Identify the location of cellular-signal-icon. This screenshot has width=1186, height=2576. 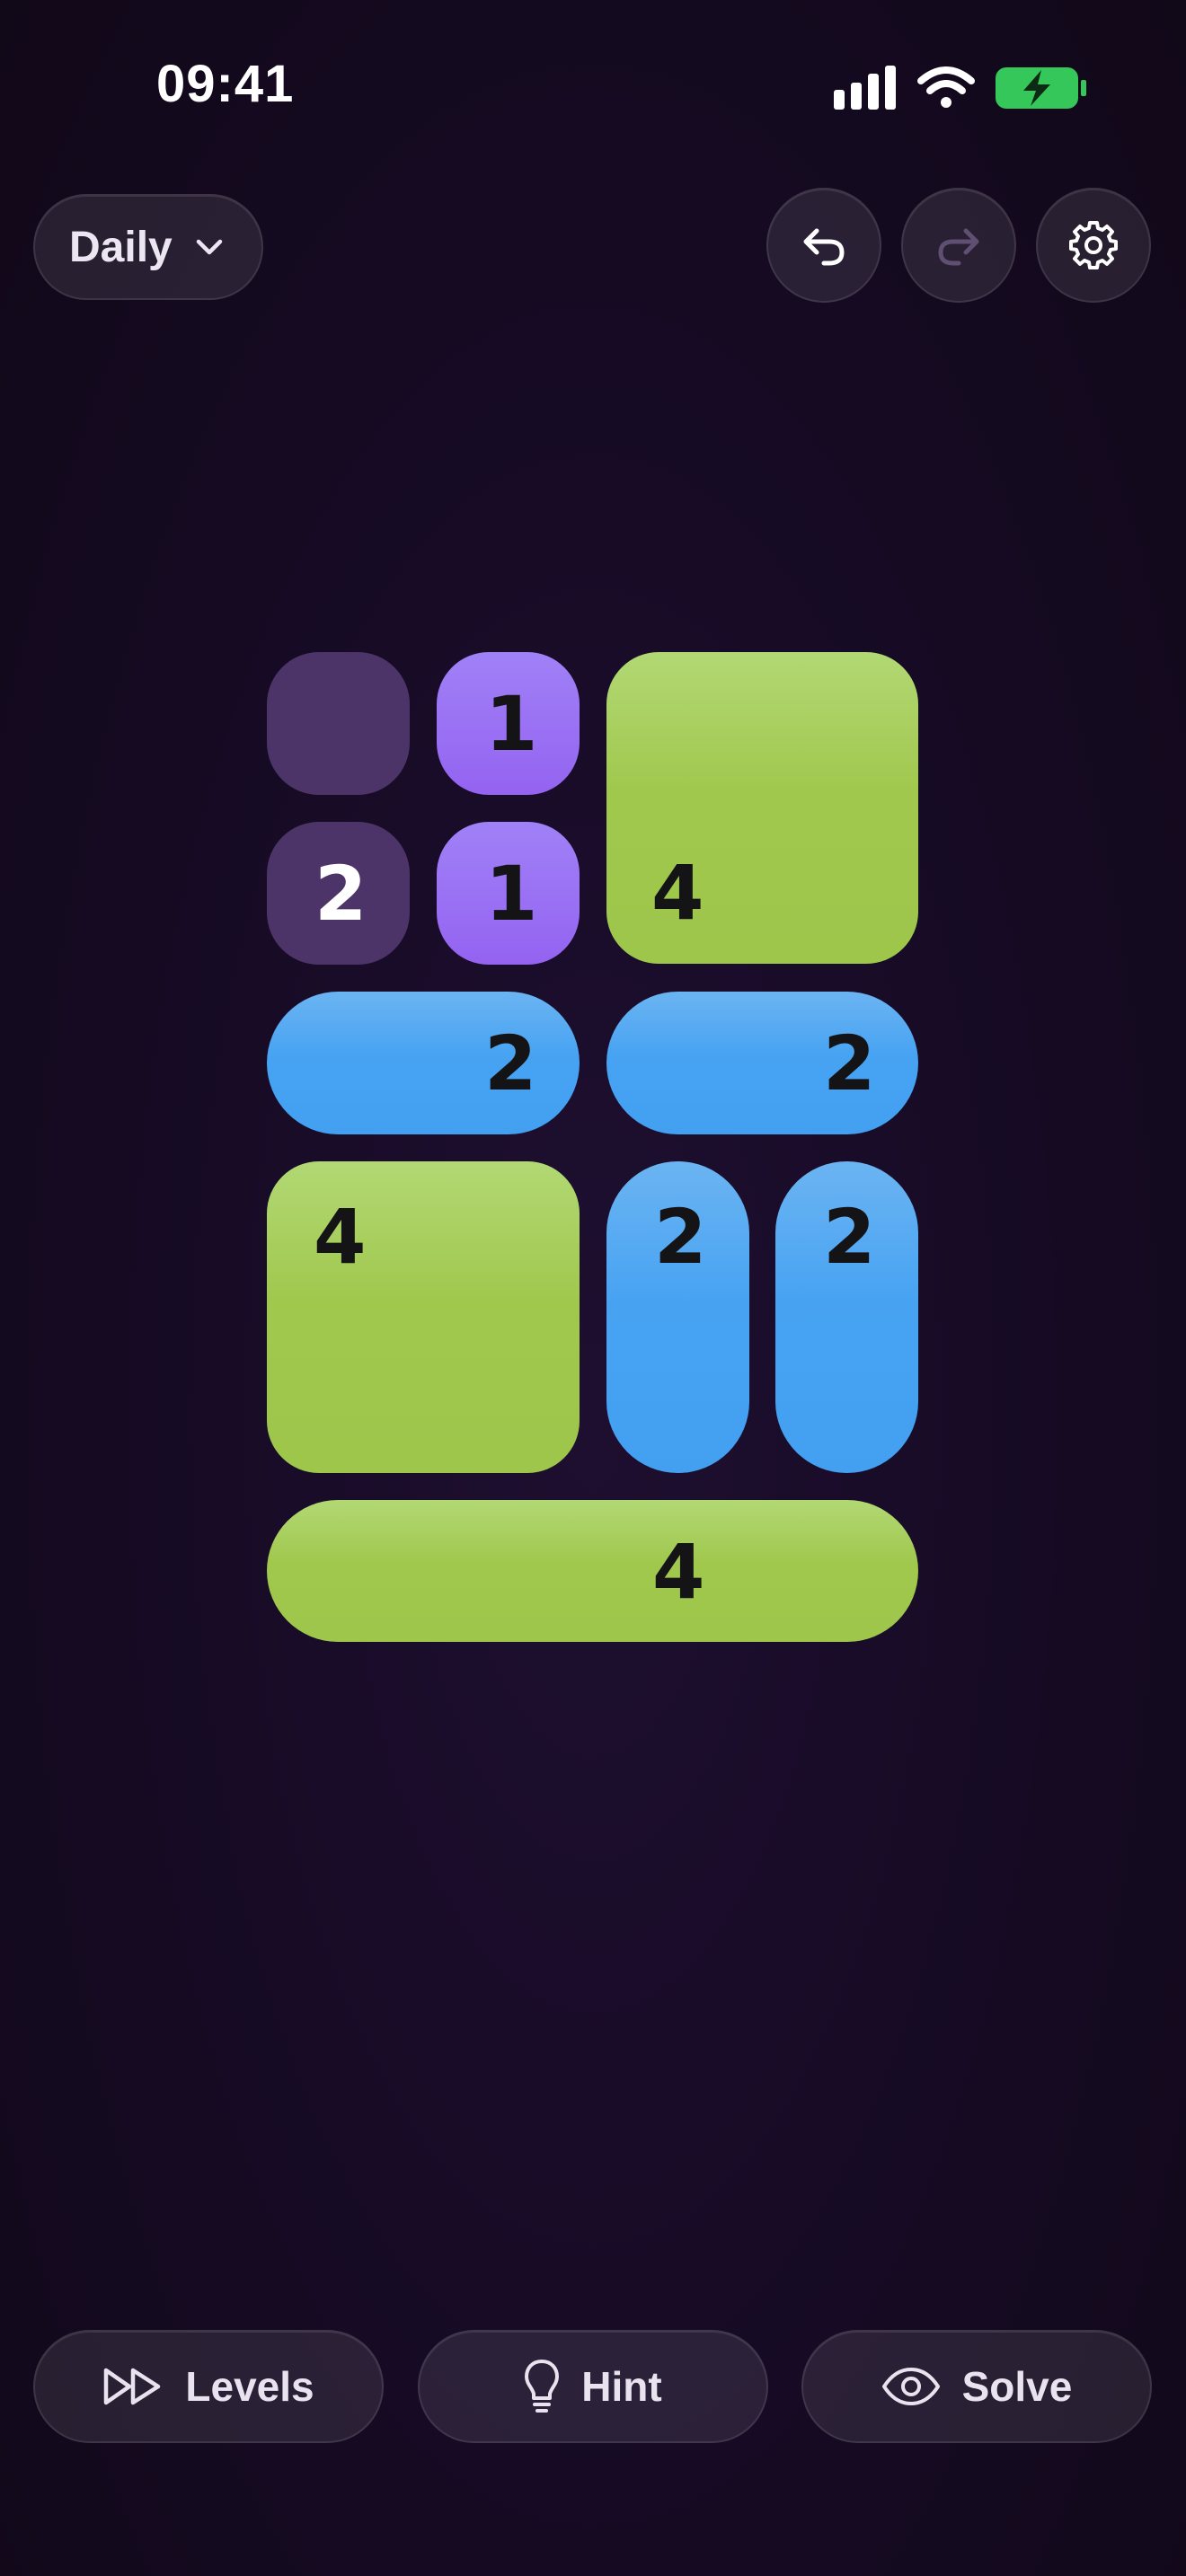
(865, 88).